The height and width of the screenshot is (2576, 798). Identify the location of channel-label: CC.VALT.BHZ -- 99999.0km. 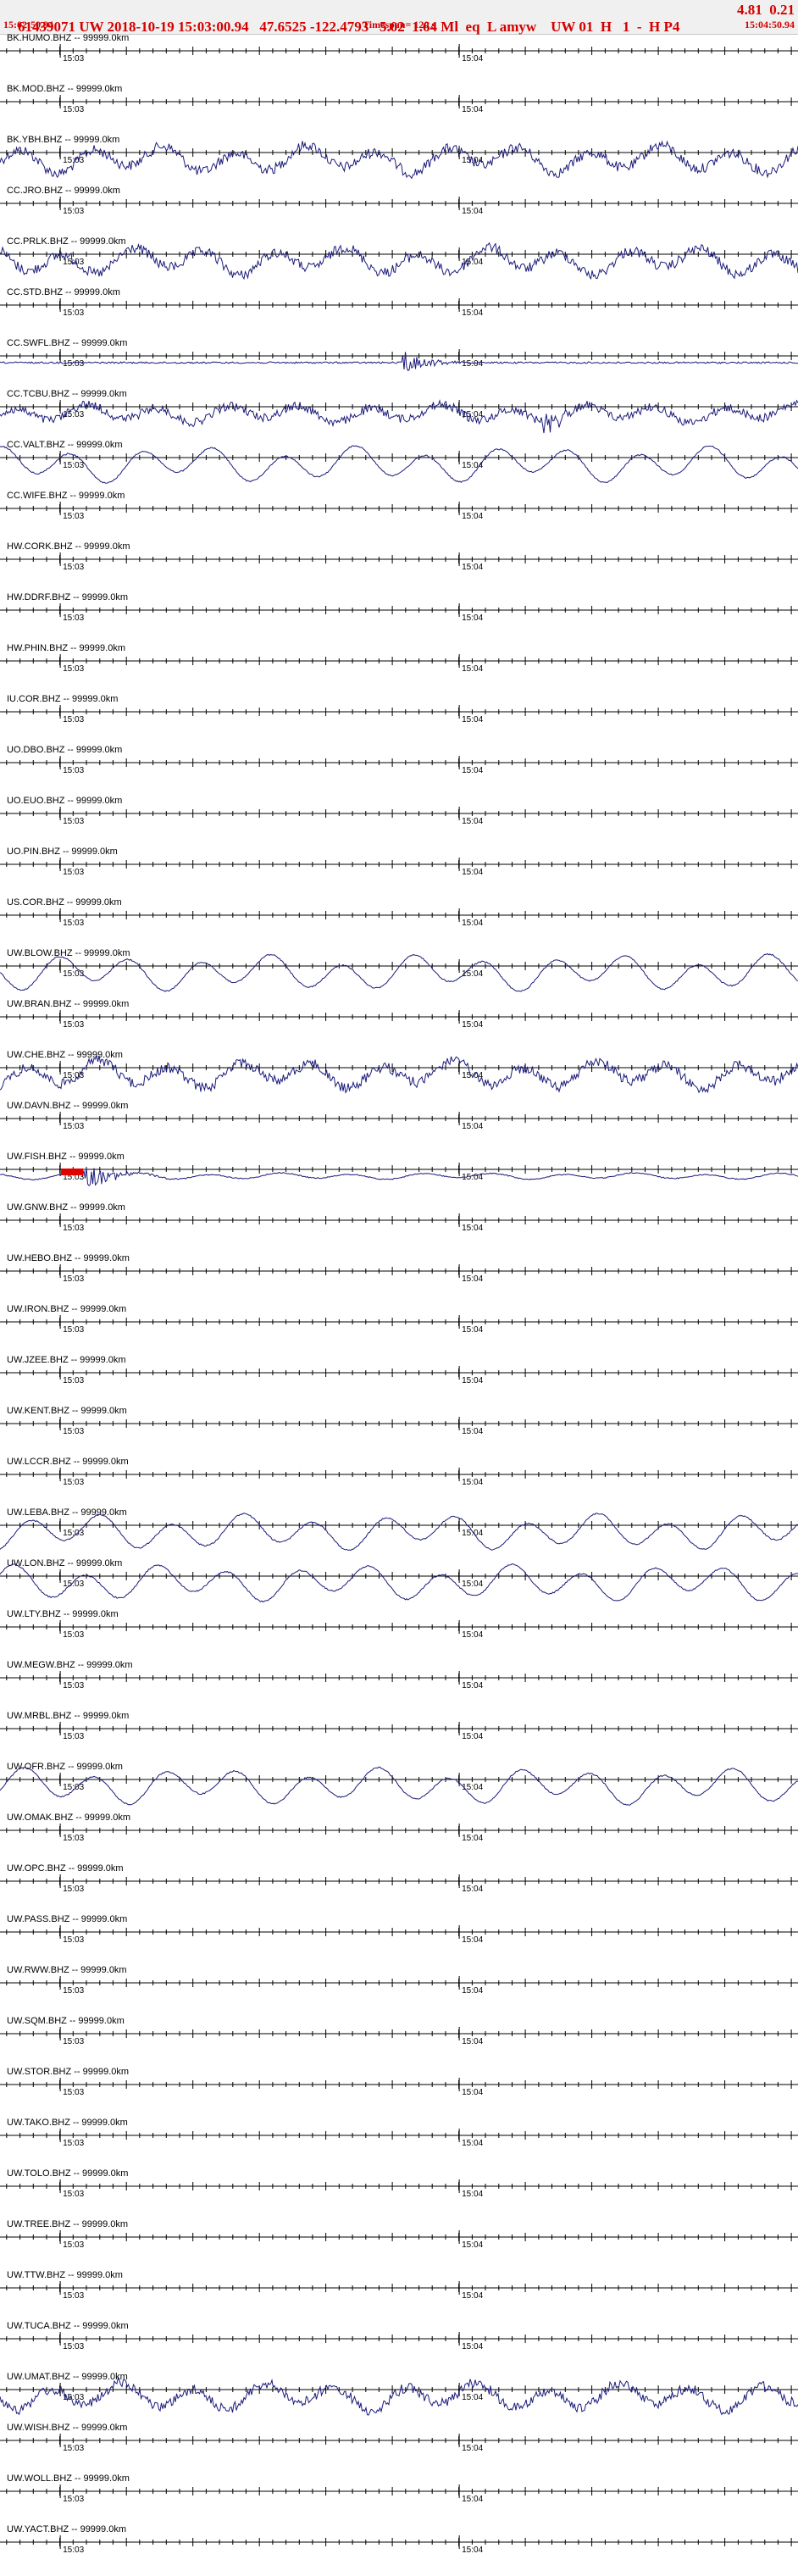
(65, 445).